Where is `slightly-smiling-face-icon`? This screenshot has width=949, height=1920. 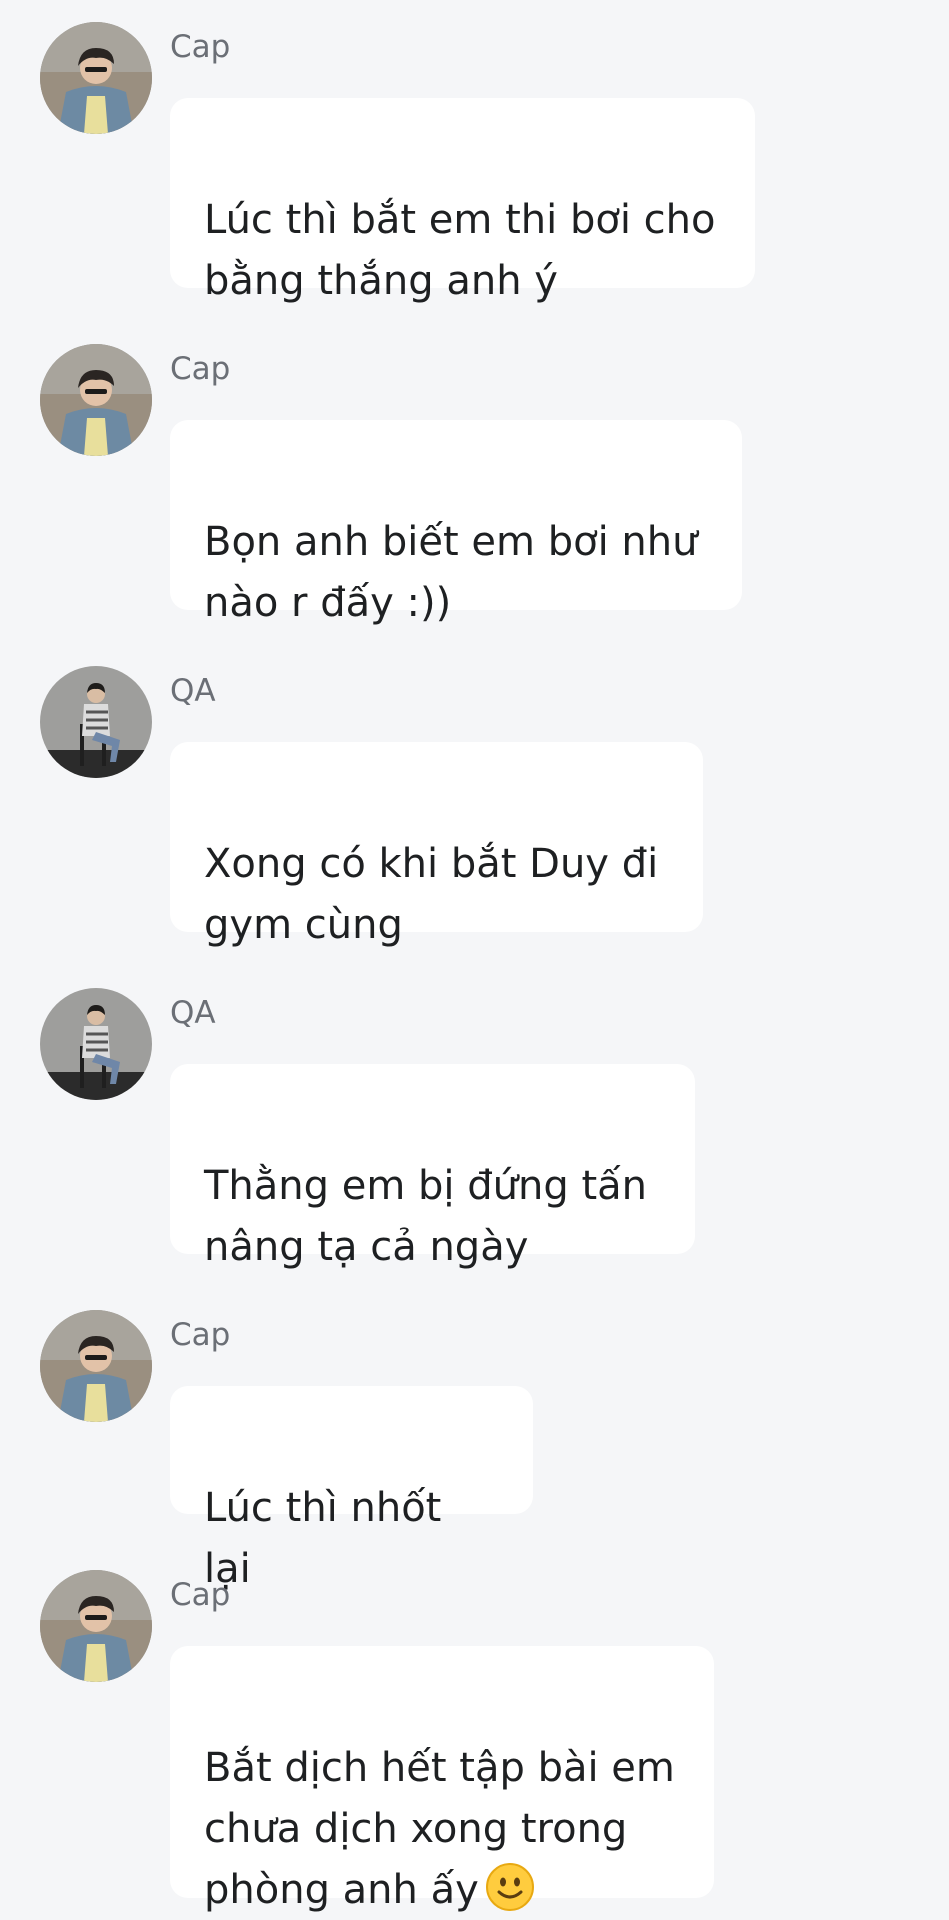 slightly-smiling-face-icon is located at coordinates (510, 1887).